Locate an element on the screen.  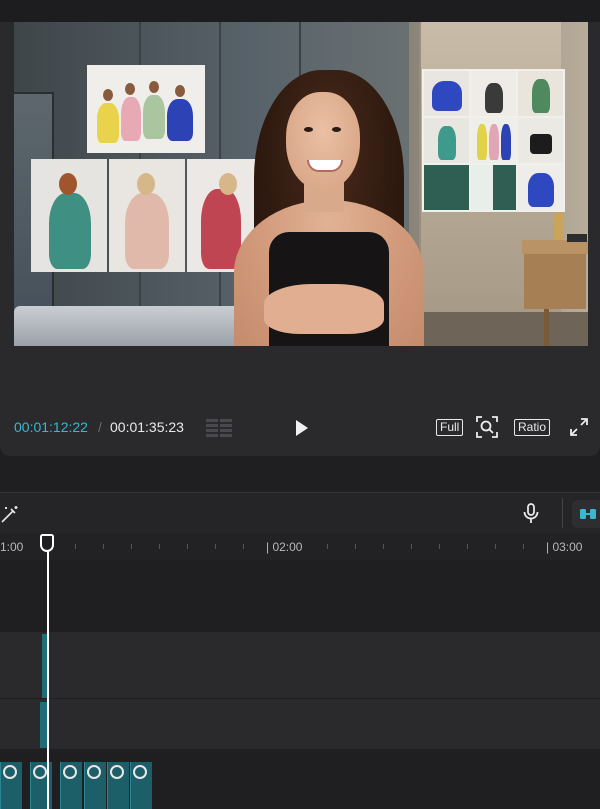
figure-green is located at coordinates (70, 231).